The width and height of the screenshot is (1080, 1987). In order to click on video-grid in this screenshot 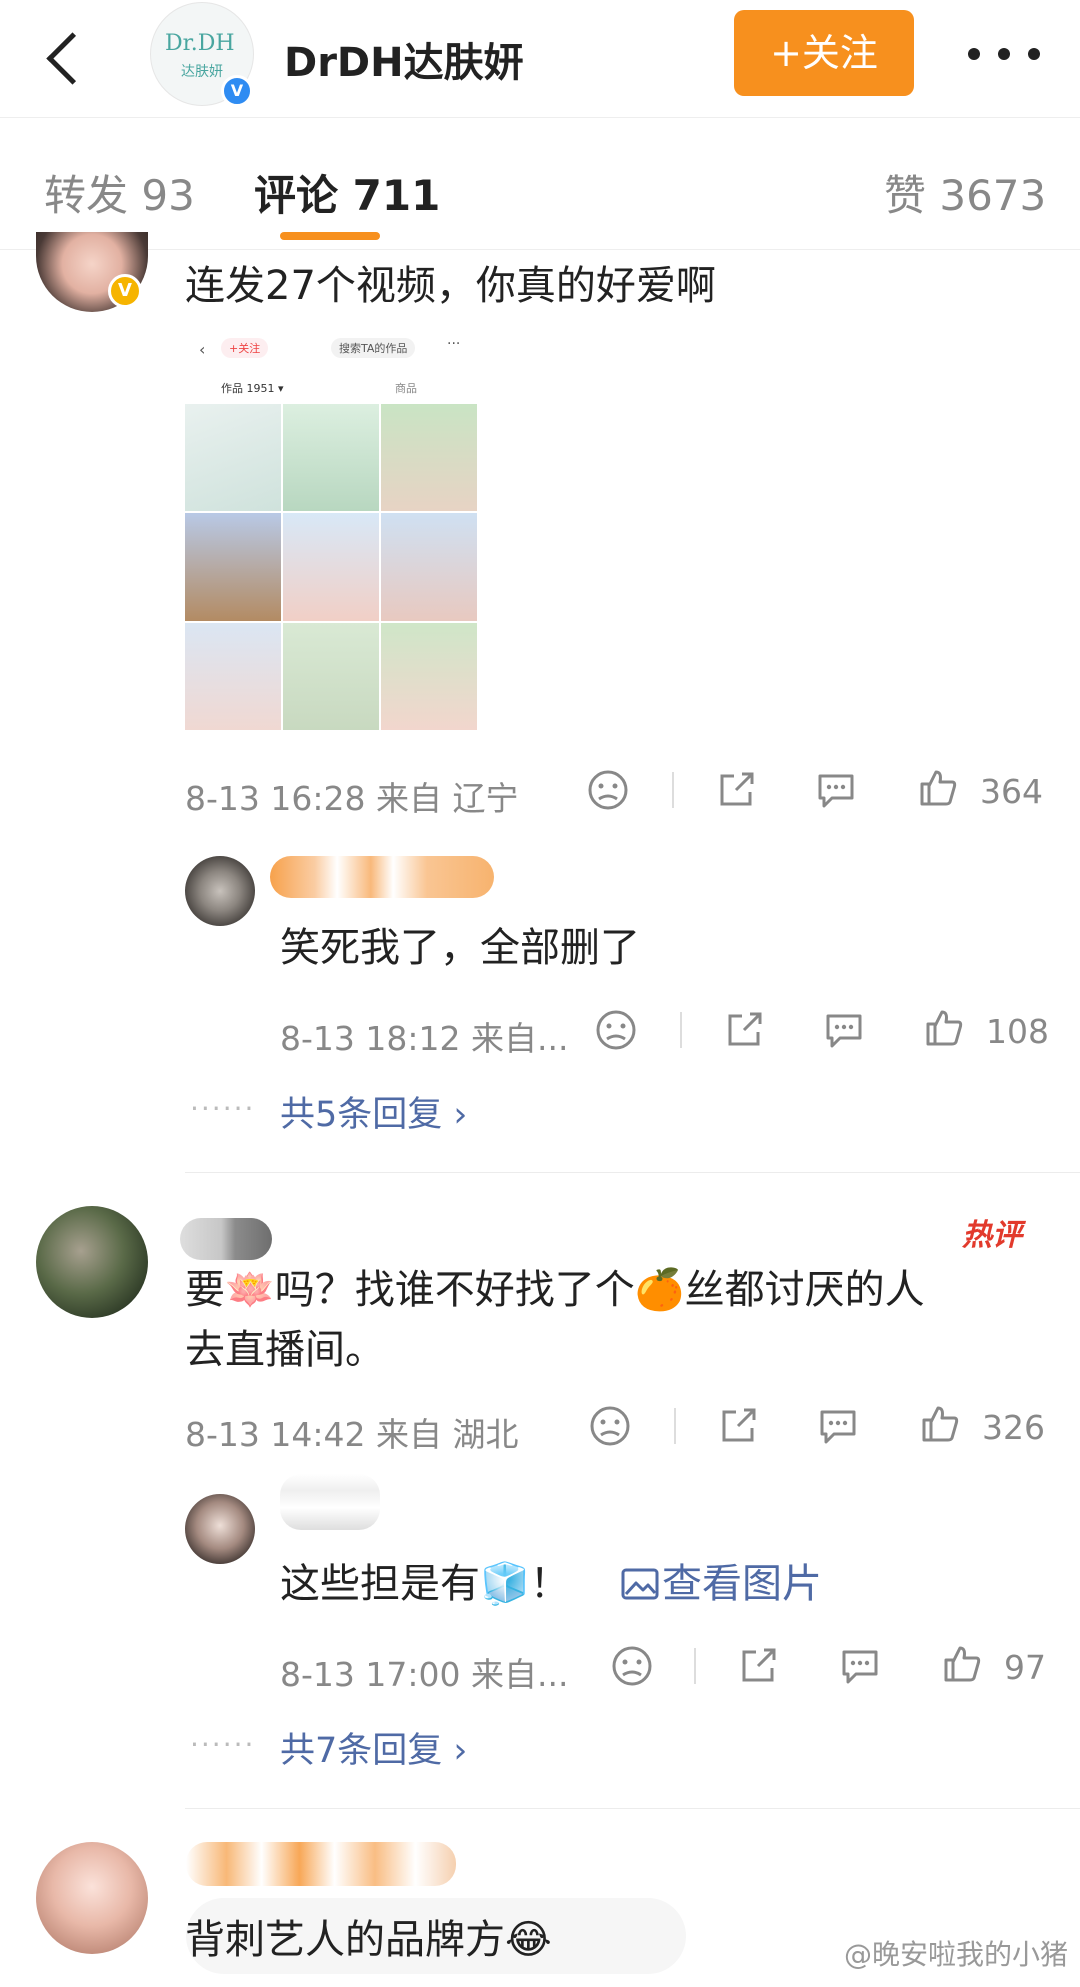, I will do `click(331, 567)`.